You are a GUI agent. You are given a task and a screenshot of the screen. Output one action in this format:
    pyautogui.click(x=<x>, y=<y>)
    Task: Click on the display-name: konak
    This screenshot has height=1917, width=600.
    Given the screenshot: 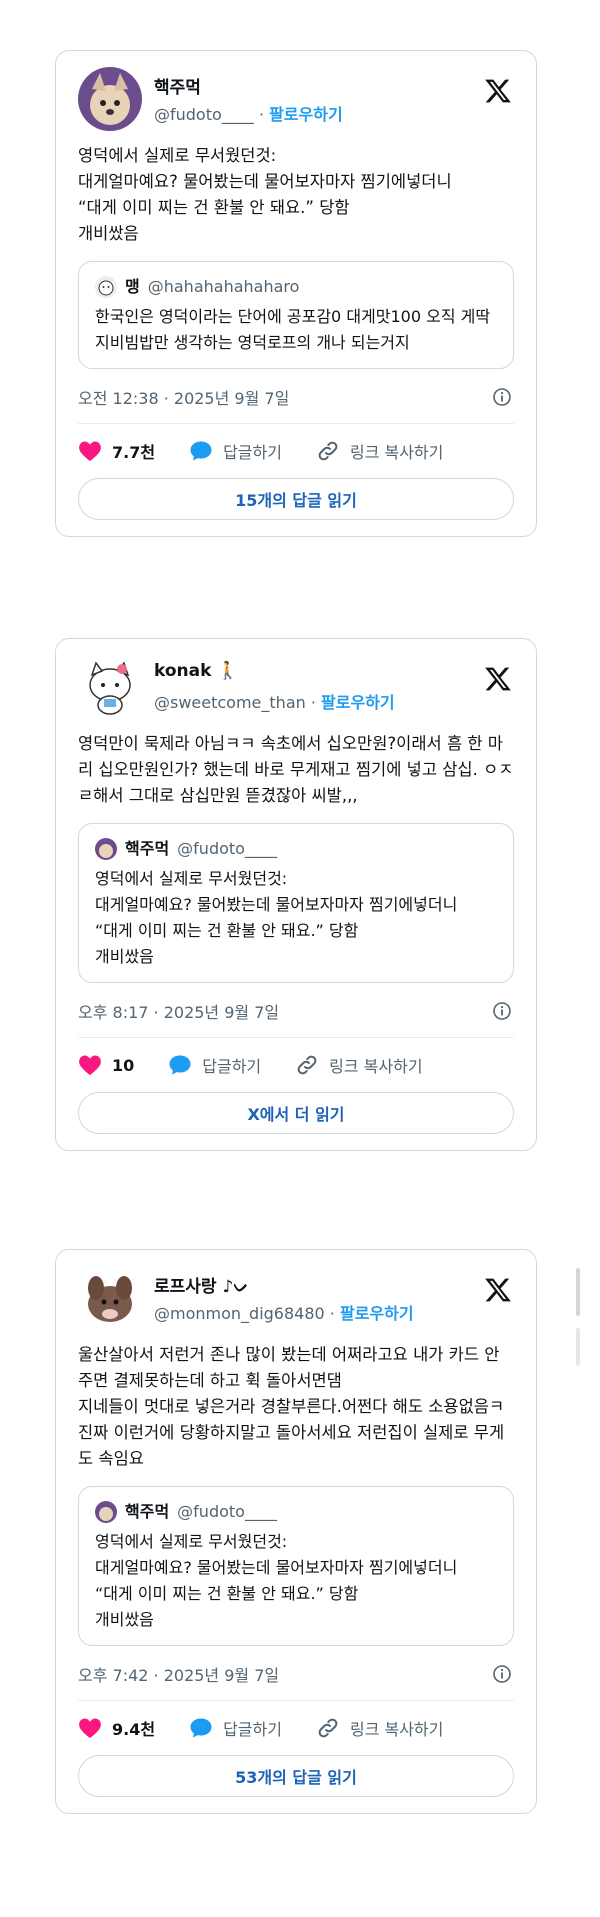 What is the action you would take?
    pyautogui.click(x=183, y=671)
    